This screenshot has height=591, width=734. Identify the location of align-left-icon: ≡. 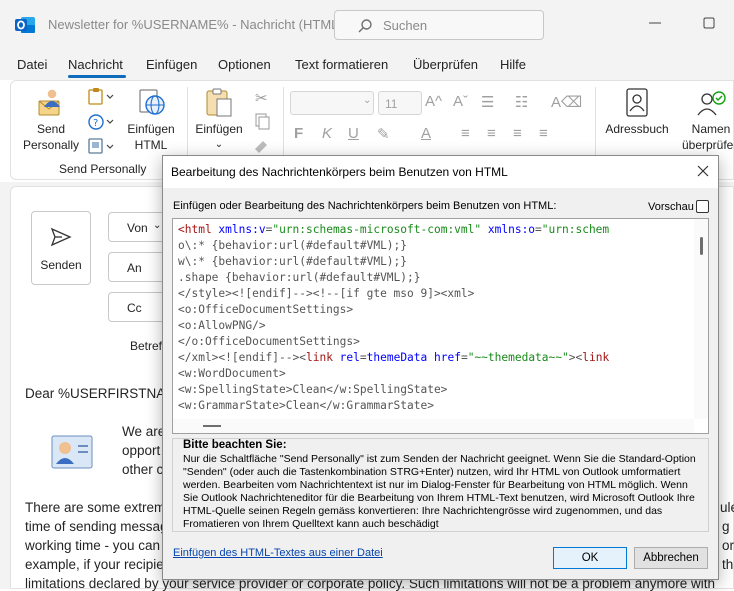
(465, 133).